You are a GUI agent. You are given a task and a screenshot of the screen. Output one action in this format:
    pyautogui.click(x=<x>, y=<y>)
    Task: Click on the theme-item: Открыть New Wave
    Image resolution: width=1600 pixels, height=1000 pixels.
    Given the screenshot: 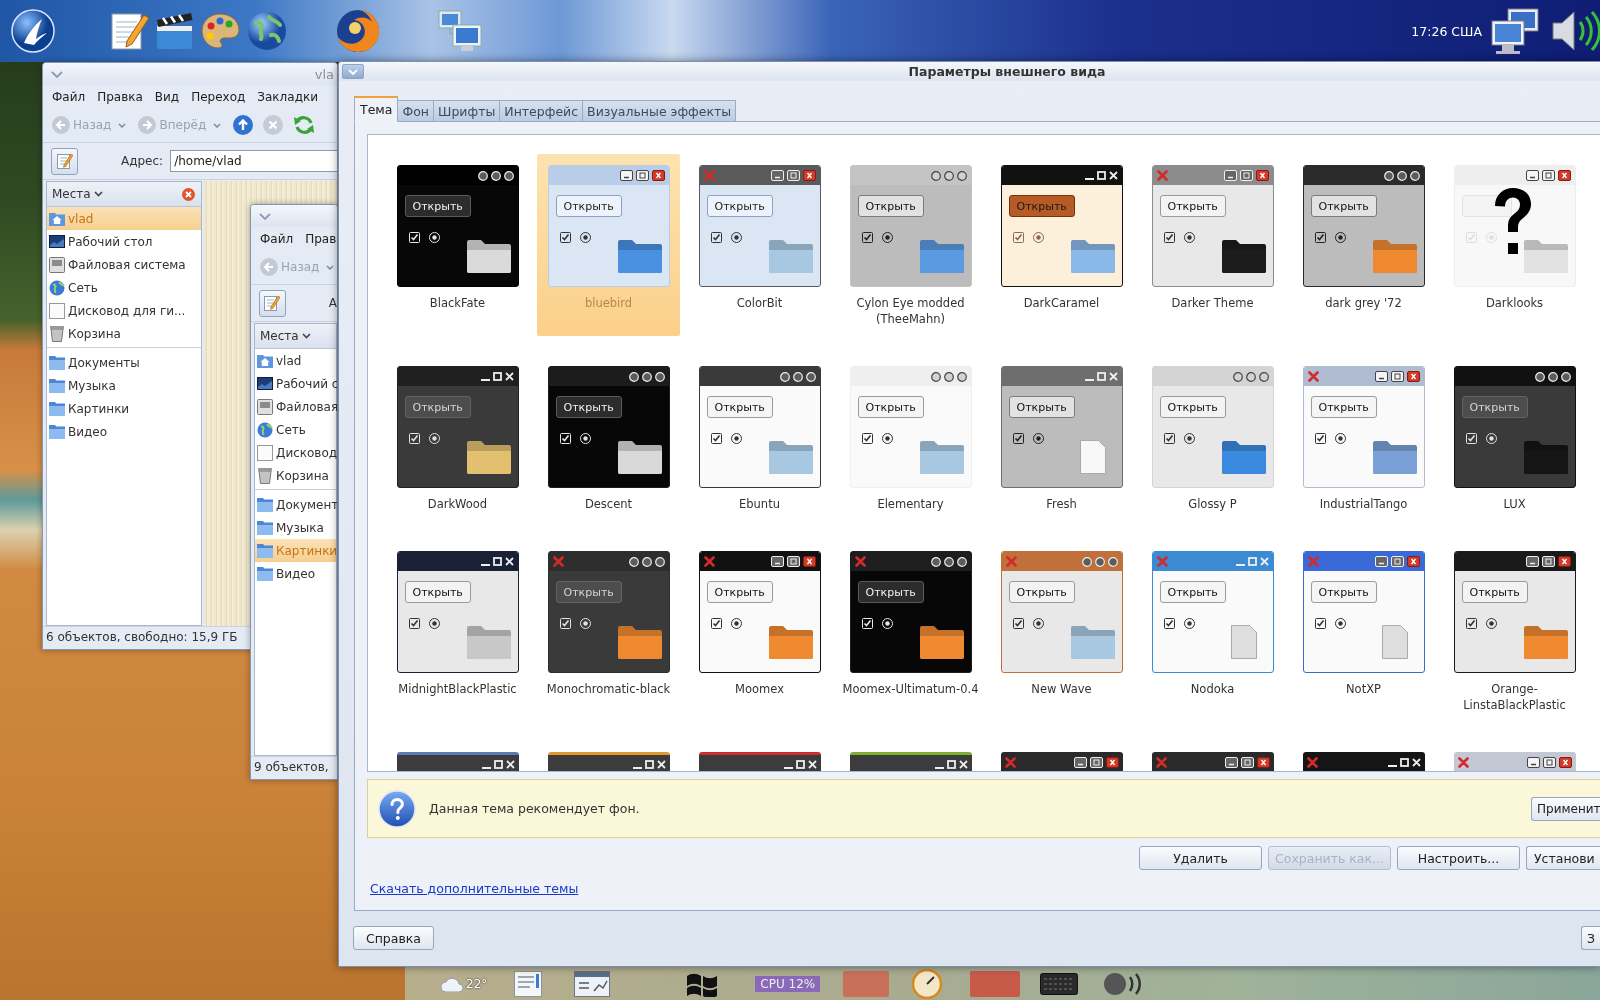 What is the action you would take?
    pyautogui.click(x=1061, y=631)
    